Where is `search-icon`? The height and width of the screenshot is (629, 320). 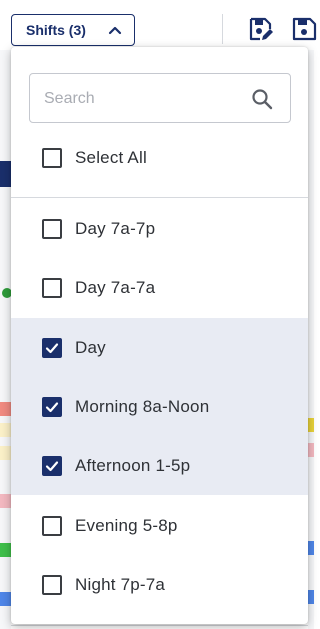 search-icon is located at coordinates (262, 99).